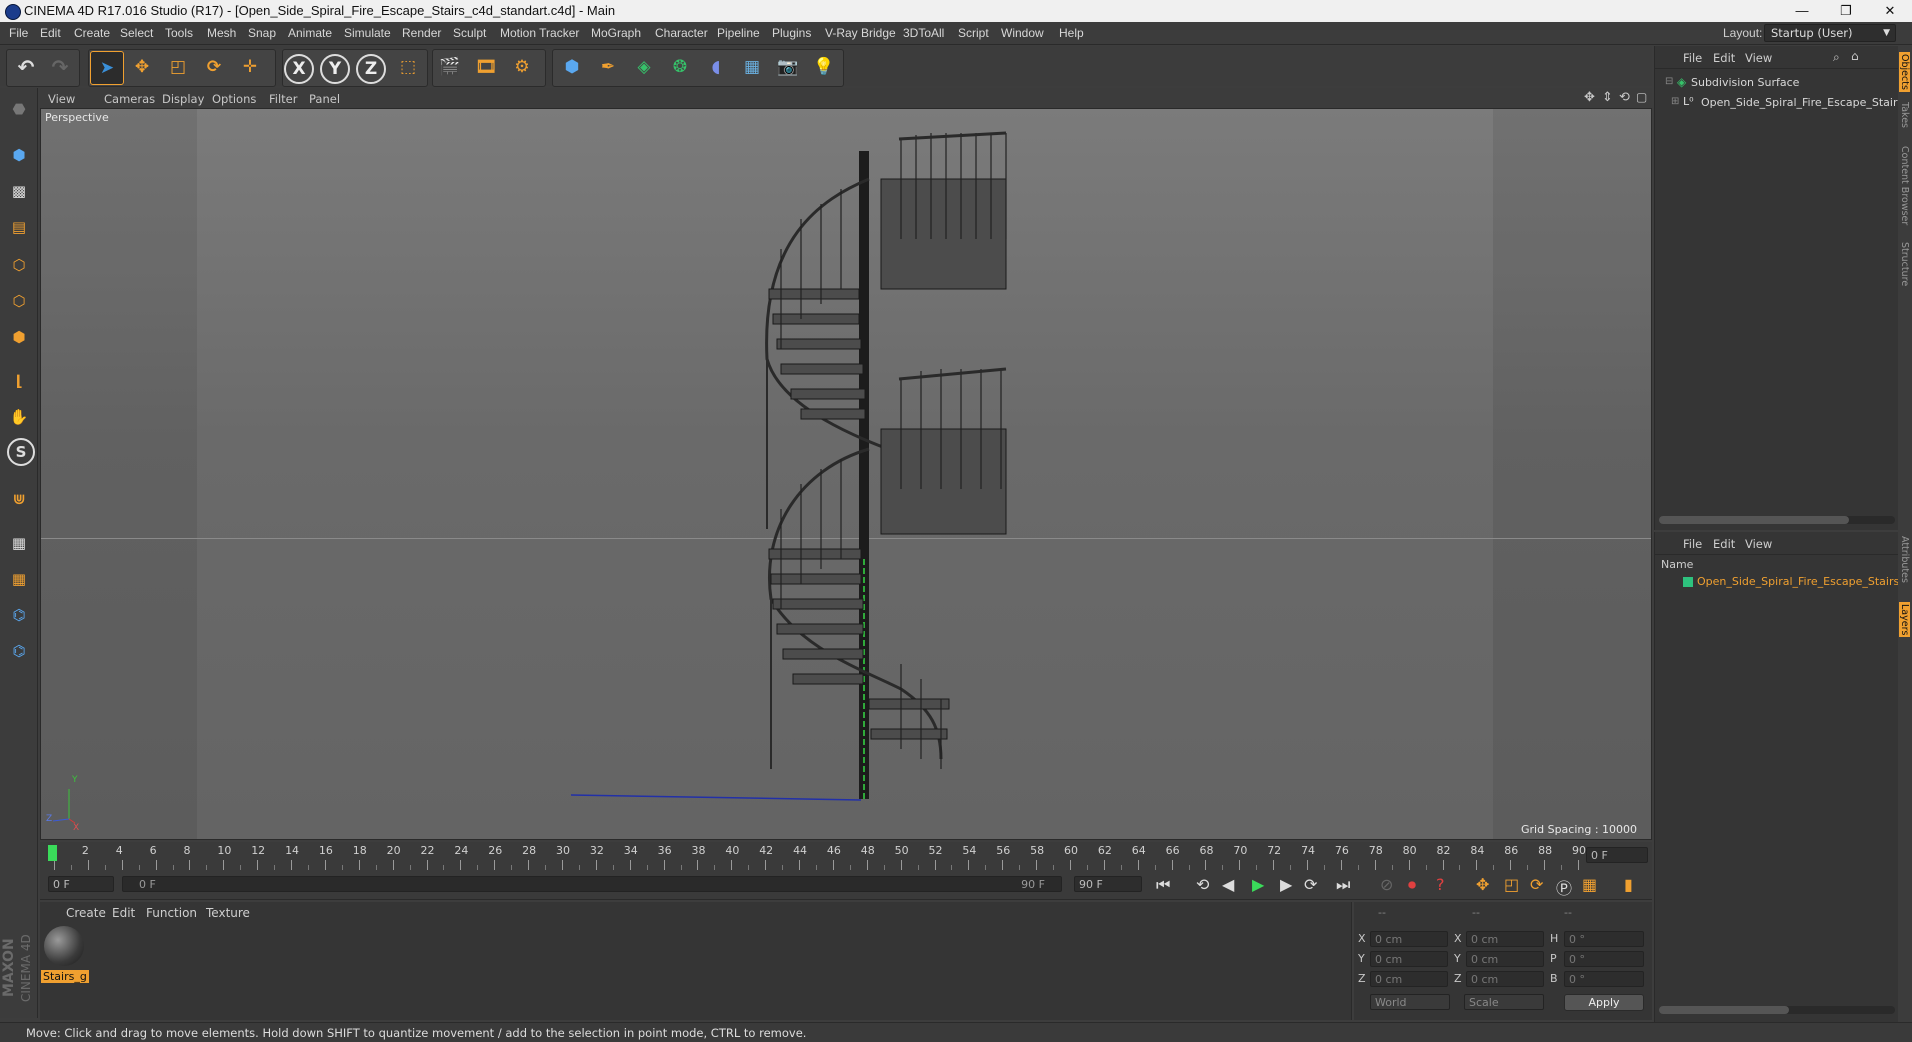  Describe the element at coordinates (1836, 57) in the screenshot. I see `search-icon: ⌕` at that location.